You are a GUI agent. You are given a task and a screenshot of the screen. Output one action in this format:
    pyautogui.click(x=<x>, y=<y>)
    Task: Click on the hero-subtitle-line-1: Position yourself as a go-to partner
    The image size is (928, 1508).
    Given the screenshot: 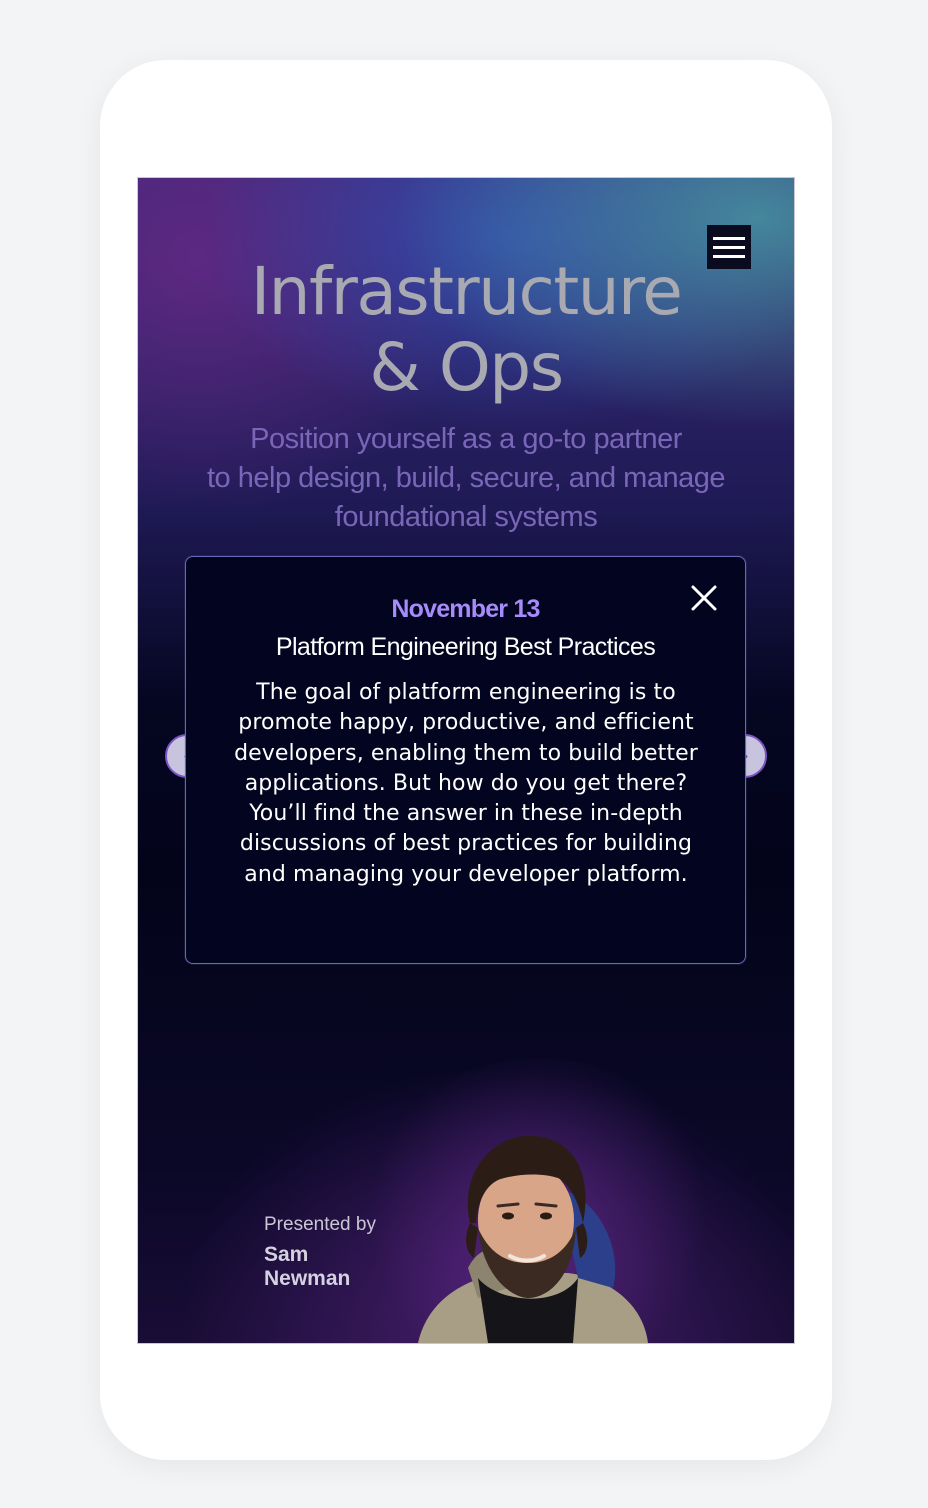 What is the action you would take?
    pyautogui.click(x=466, y=439)
    